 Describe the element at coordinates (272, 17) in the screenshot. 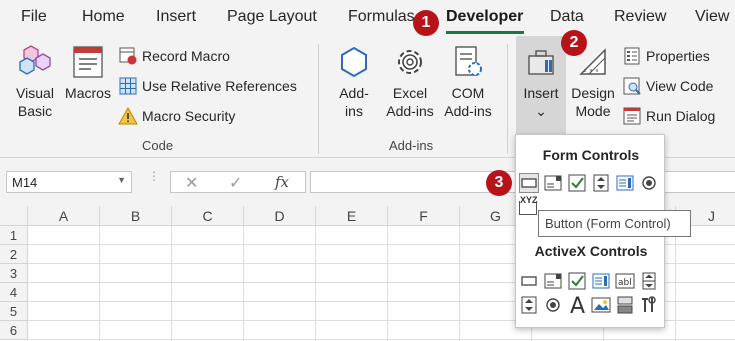

I see `tab-page-layout: Page Layout` at that location.